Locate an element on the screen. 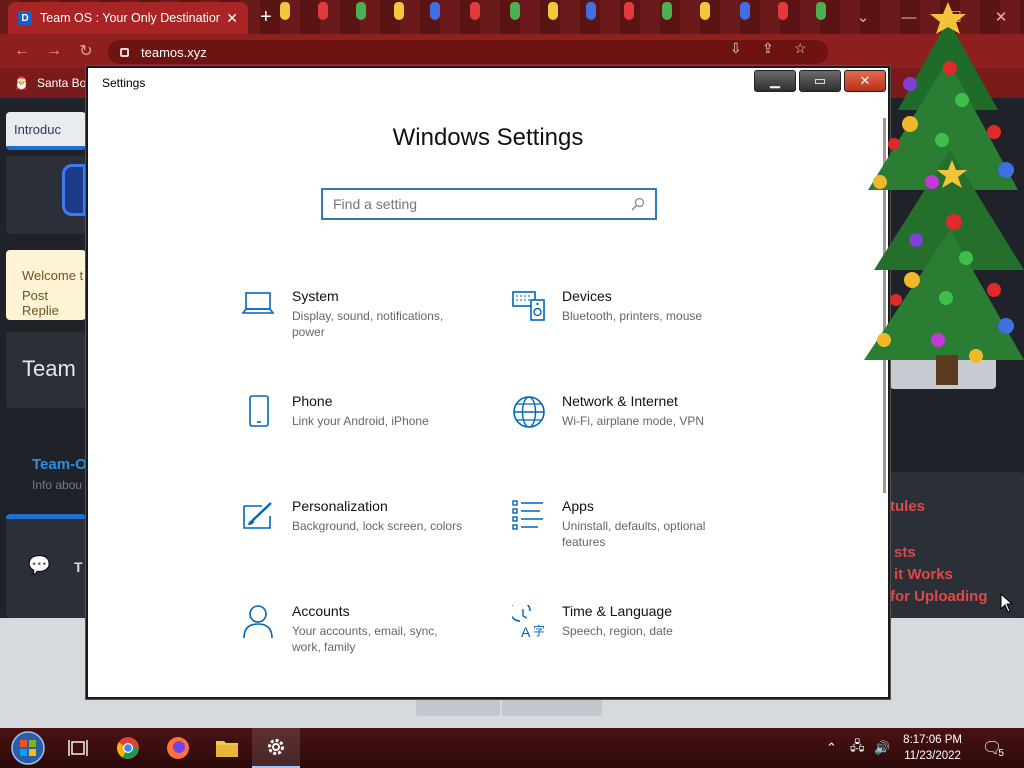 This screenshot has width=1024, height=768. keyboard-speaker-icon is located at coordinates (528, 306).